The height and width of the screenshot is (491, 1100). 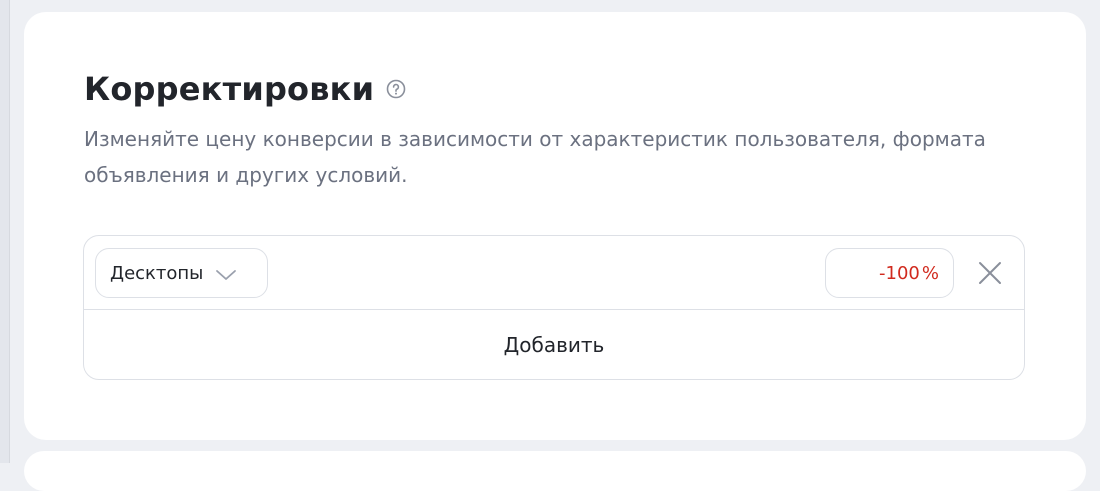 I want to click on add-button: Добавить, so click(x=554, y=345).